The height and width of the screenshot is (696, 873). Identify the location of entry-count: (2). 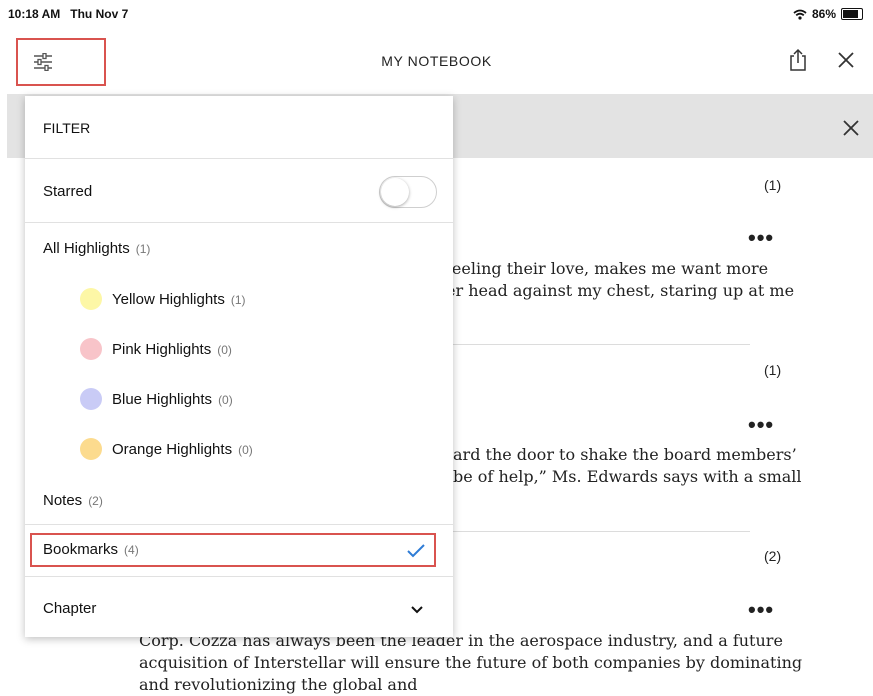
(773, 556).